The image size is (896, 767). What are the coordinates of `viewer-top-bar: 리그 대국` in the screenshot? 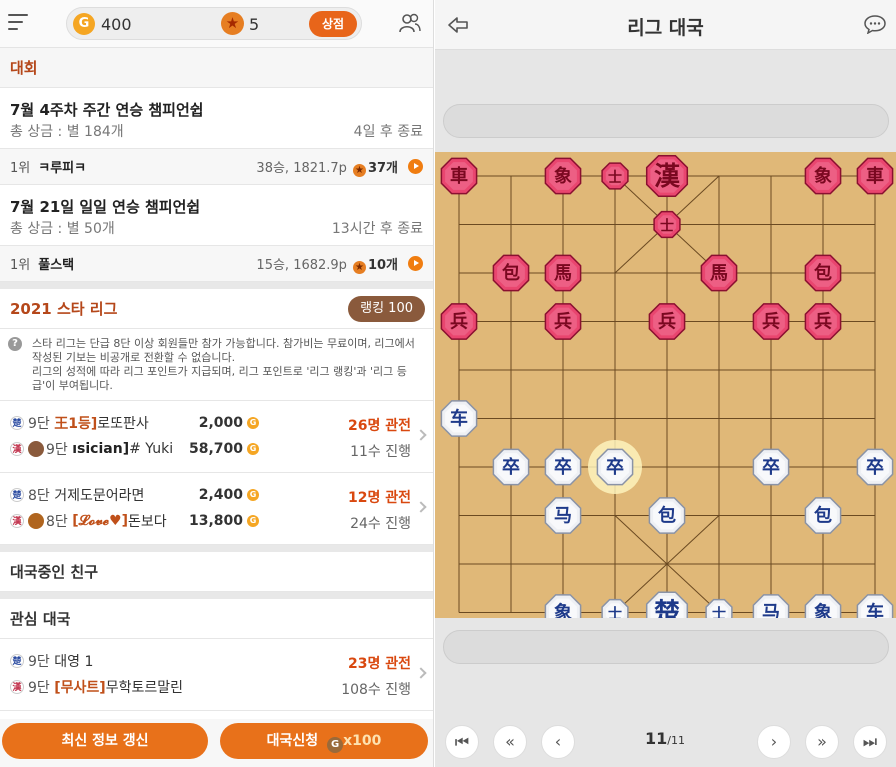 It's located at (665, 25).